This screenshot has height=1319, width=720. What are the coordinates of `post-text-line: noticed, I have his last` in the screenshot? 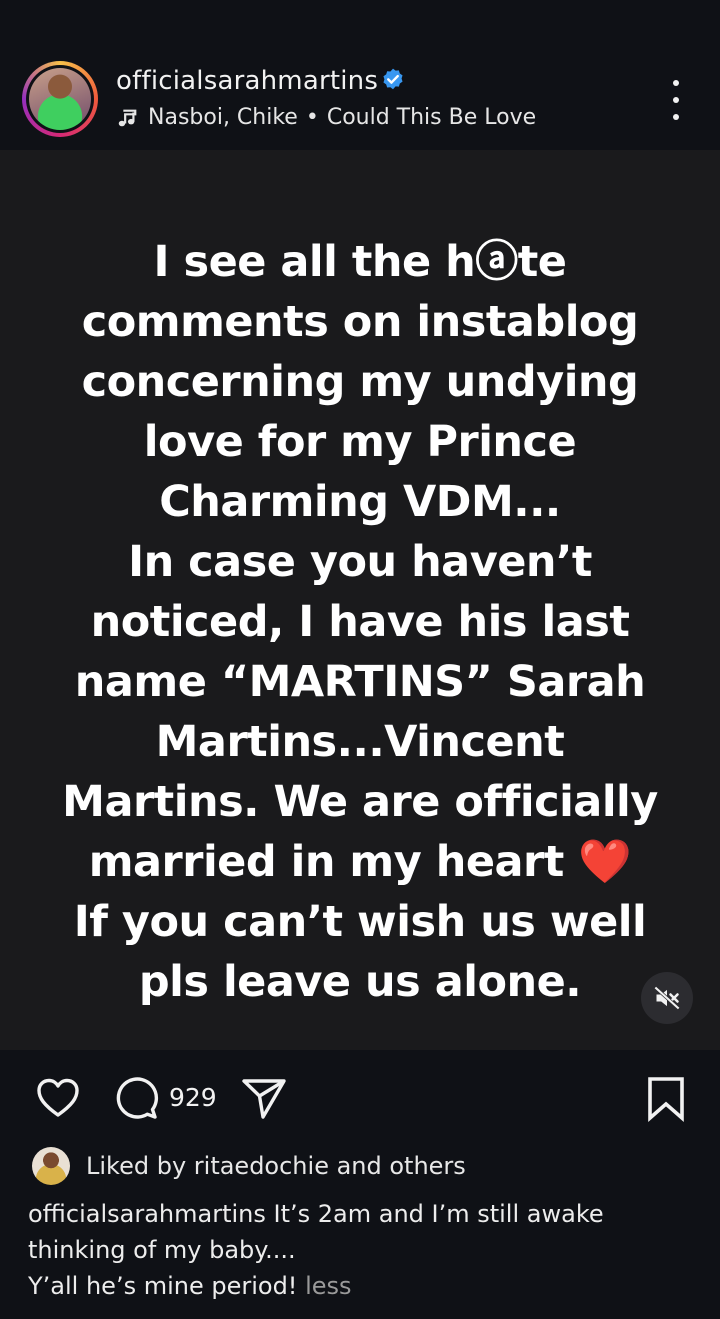 It's located at (360, 622).